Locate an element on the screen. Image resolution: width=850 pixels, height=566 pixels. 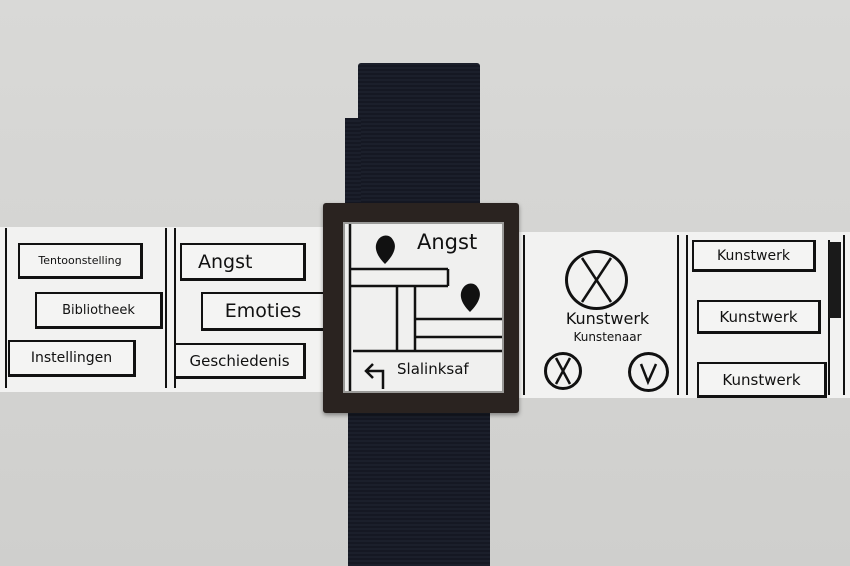
menu-item-bibliotheek: Bibliotheek is located at coordinates (99, 310).